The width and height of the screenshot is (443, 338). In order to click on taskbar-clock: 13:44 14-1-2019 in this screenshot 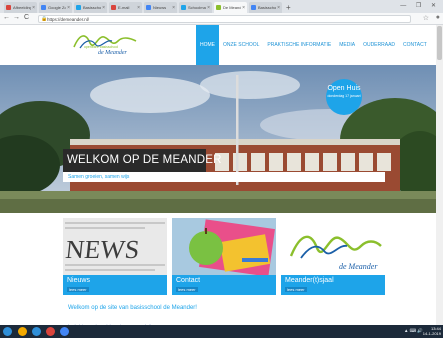, I will do `click(432, 331)`.